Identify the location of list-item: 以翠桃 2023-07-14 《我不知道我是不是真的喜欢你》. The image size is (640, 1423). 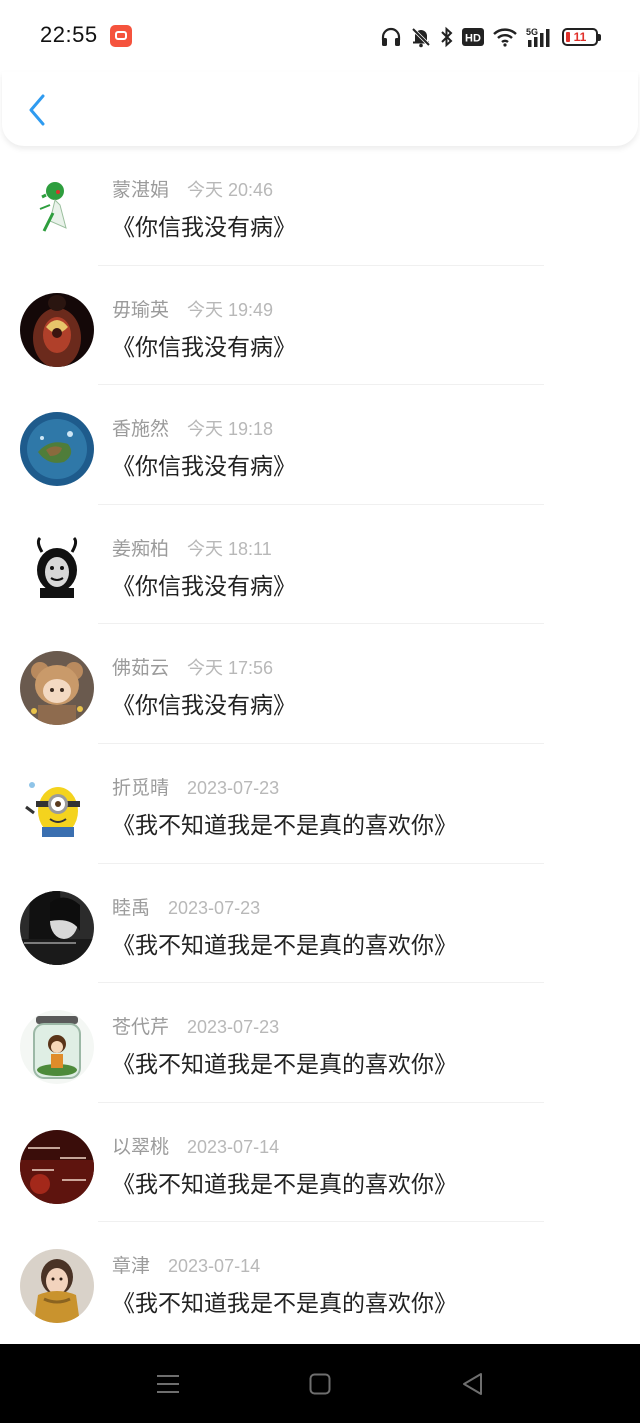
(320, 1163).